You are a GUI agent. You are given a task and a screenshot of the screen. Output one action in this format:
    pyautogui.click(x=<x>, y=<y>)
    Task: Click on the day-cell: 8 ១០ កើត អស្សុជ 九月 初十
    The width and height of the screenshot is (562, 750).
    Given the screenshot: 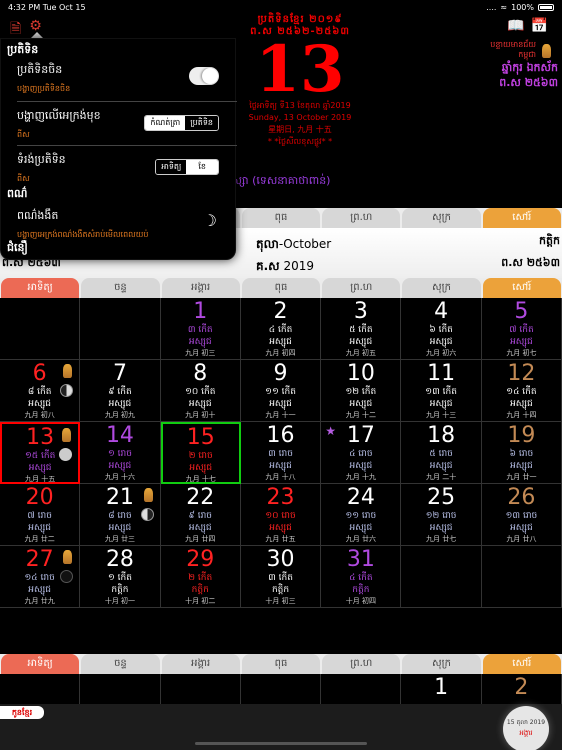 What is the action you would take?
    pyautogui.click(x=200, y=391)
    